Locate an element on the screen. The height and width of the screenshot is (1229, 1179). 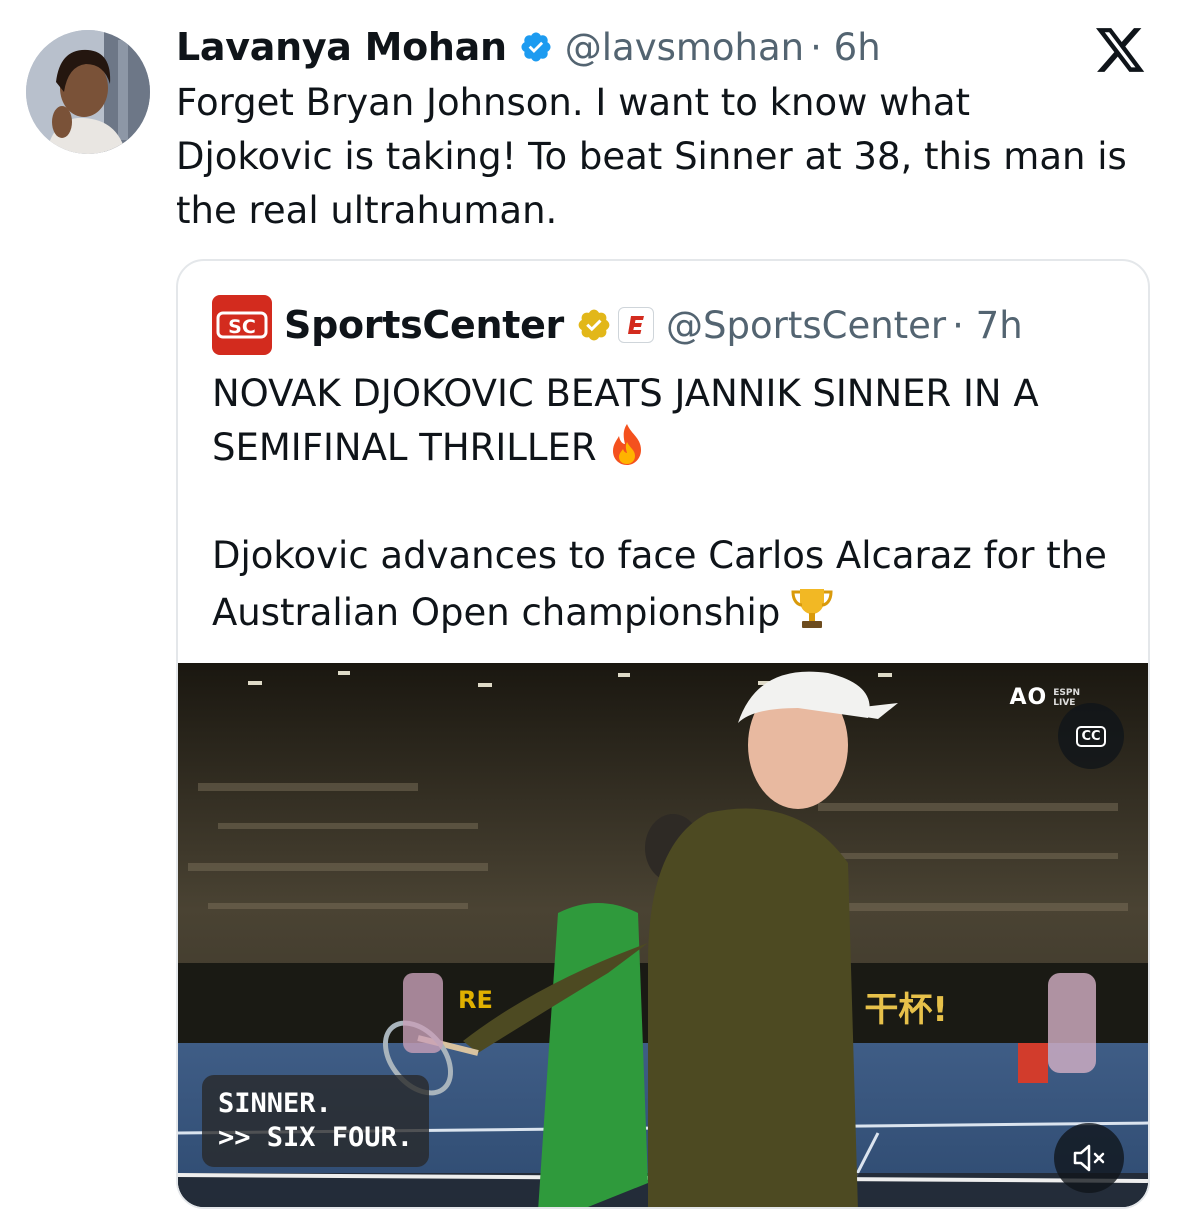
quoted-tweet-header: SC SportsCenter @SportsCenter · 7h is located at coordinates (617, 325).